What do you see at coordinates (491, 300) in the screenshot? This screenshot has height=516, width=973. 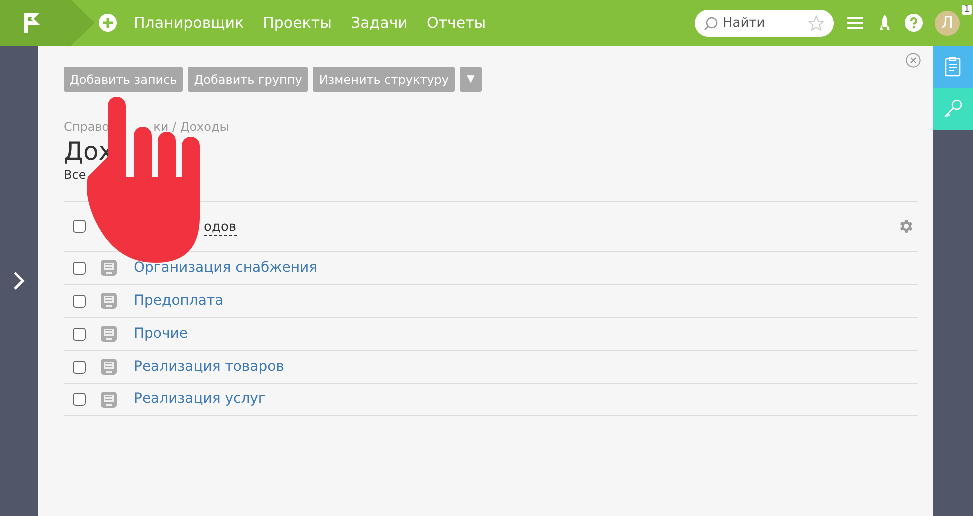 I see `table-row: Предоплата` at bounding box center [491, 300].